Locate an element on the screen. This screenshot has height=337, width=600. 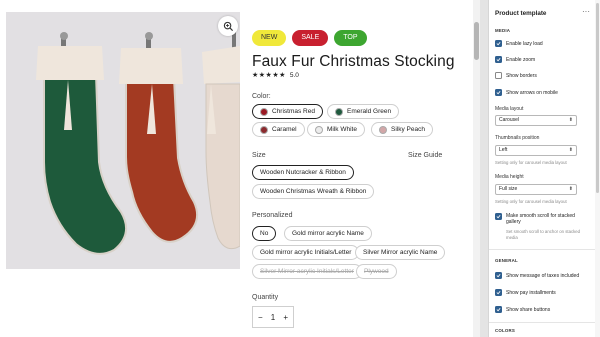
star-rating-icons: ★★★★★ is located at coordinates (269, 75).